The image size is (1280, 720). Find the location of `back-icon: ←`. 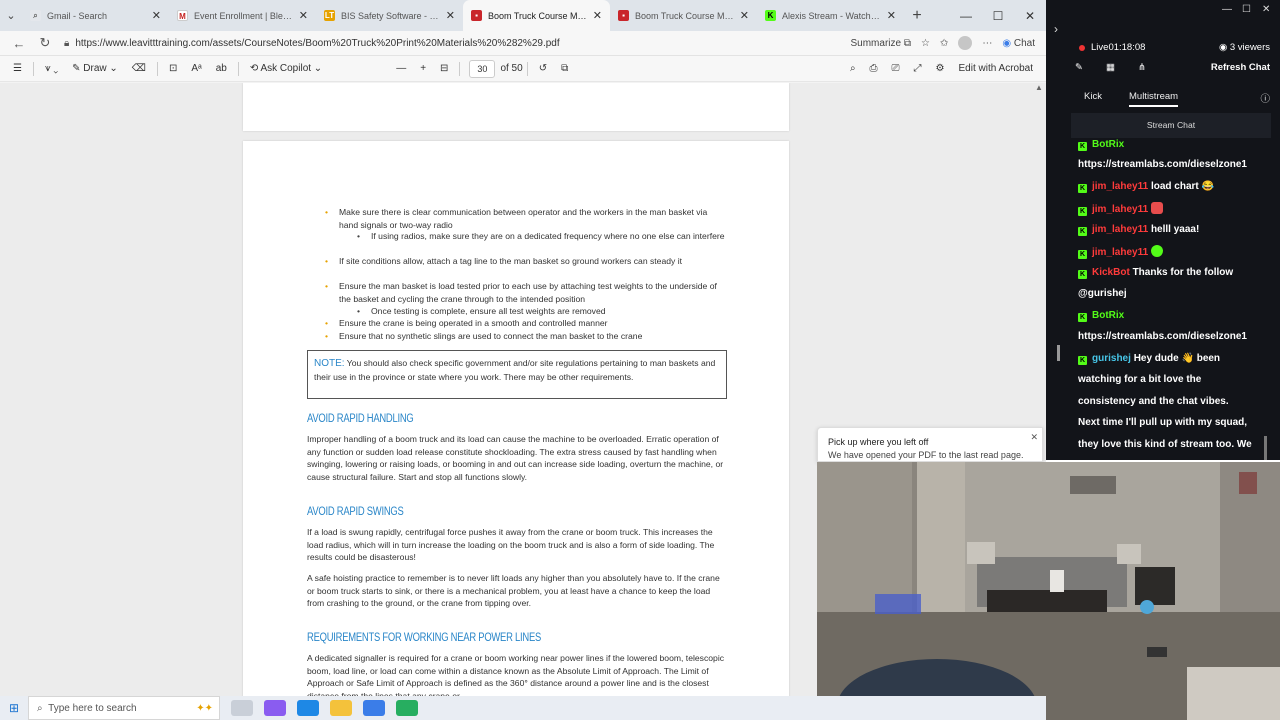

back-icon: ← is located at coordinates (19, 43).